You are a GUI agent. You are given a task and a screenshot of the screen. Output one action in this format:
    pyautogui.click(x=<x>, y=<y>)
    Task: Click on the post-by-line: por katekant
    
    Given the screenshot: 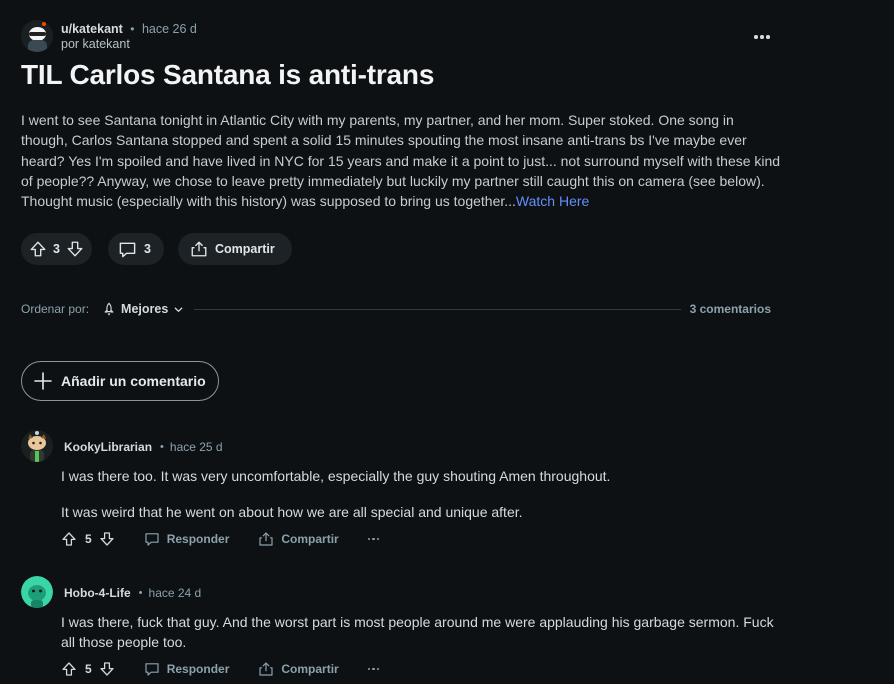 What is the action you would take?
    pyautogui.click(x=95, y=43)
    